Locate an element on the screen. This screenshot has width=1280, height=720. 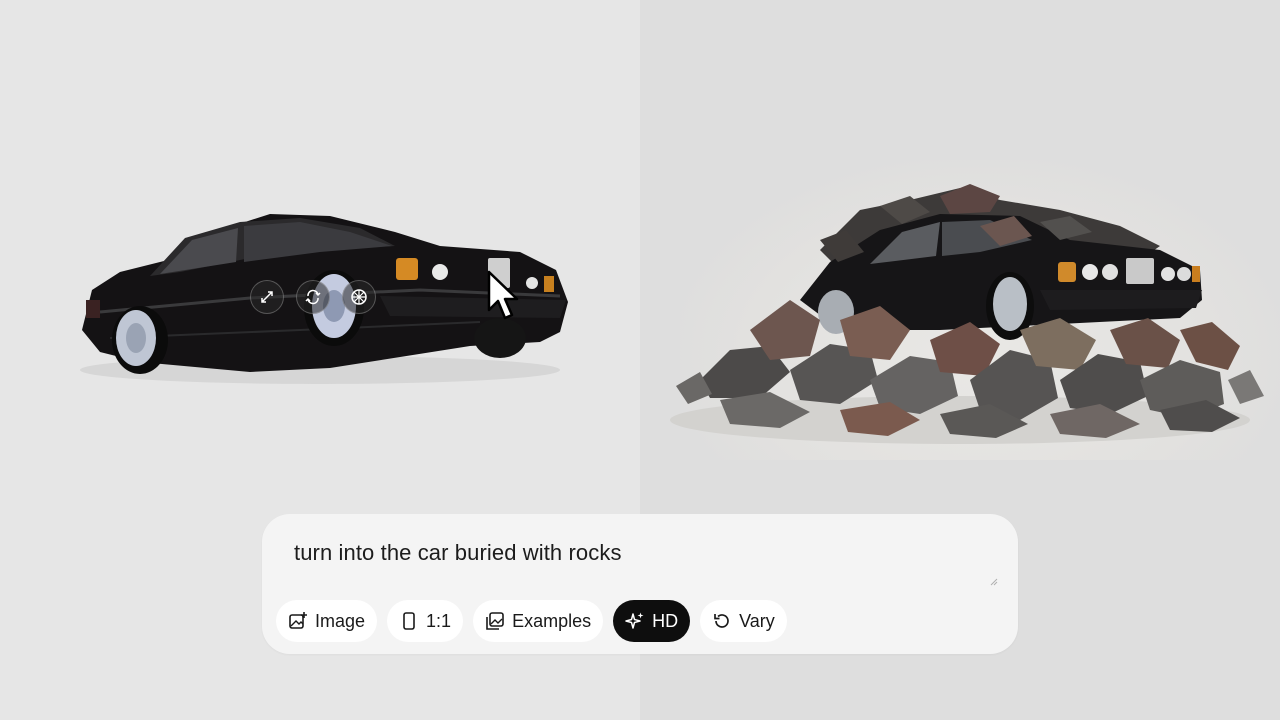
rotate-icon is located at coordinates (313, 297).